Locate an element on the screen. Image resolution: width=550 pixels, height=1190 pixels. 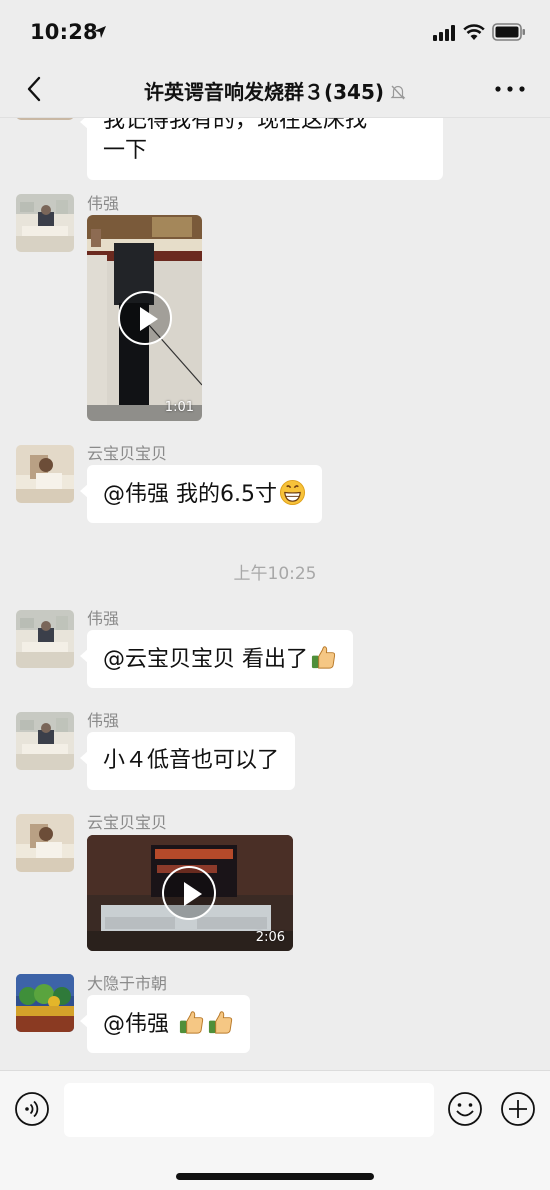
video-duration: 1:01 is located at coordinates (179, 407).